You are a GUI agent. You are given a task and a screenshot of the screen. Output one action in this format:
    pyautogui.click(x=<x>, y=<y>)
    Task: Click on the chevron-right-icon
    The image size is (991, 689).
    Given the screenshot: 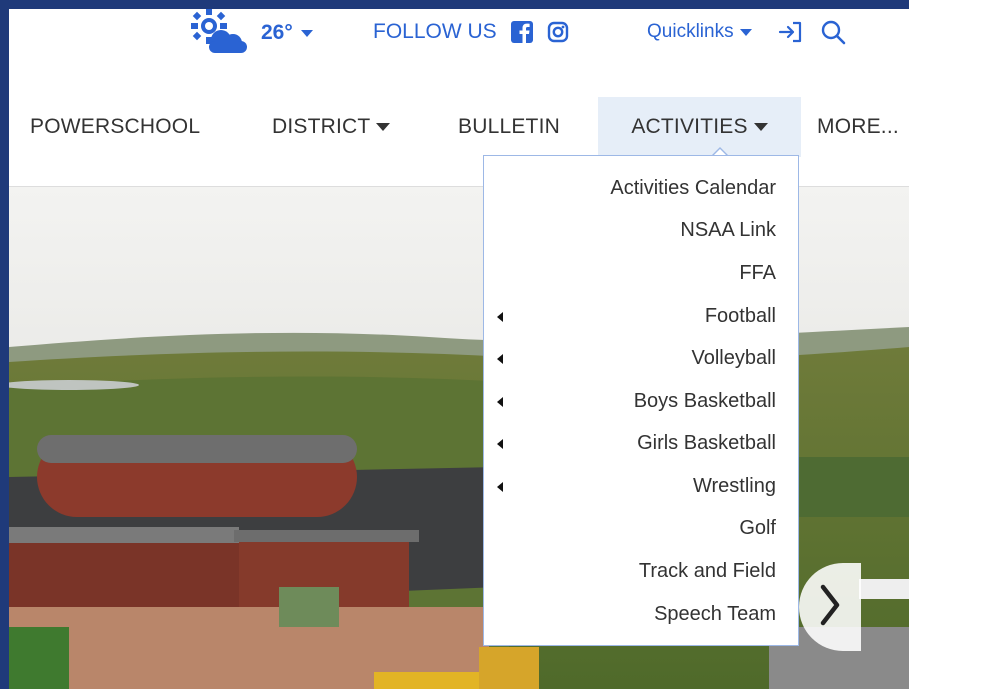 What is the action you would take?
    pyautogui.click(x=830, y=607)
    